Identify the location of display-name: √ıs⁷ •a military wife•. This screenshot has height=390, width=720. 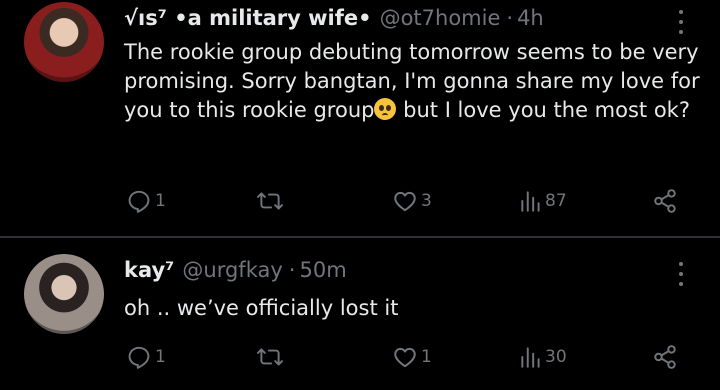
(248, 18).